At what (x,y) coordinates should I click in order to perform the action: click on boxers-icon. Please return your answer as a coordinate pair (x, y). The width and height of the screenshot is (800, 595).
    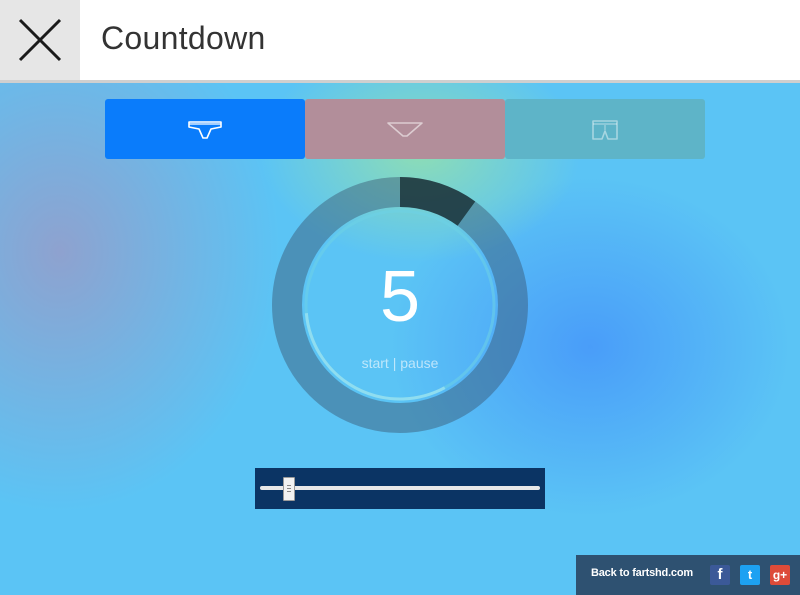
    Looking at the image, I should click on (605, 130).